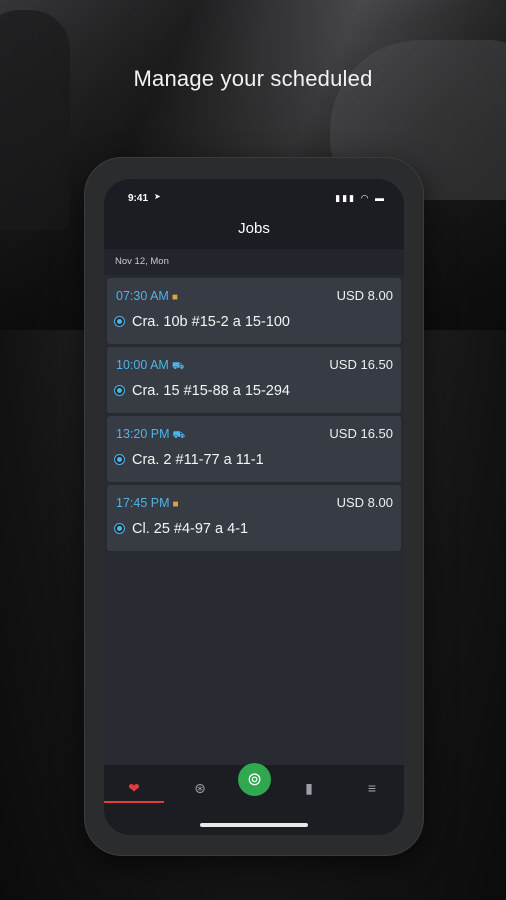 Image resolution: width=506 pixels, height=900 pixels. Describe the element at coordinates (254, 449) in the screenshot. I see `job-card: 13:20 PM ⛟ USD 16.50 Cra. 2 #11-77 a 11-1` at that location.